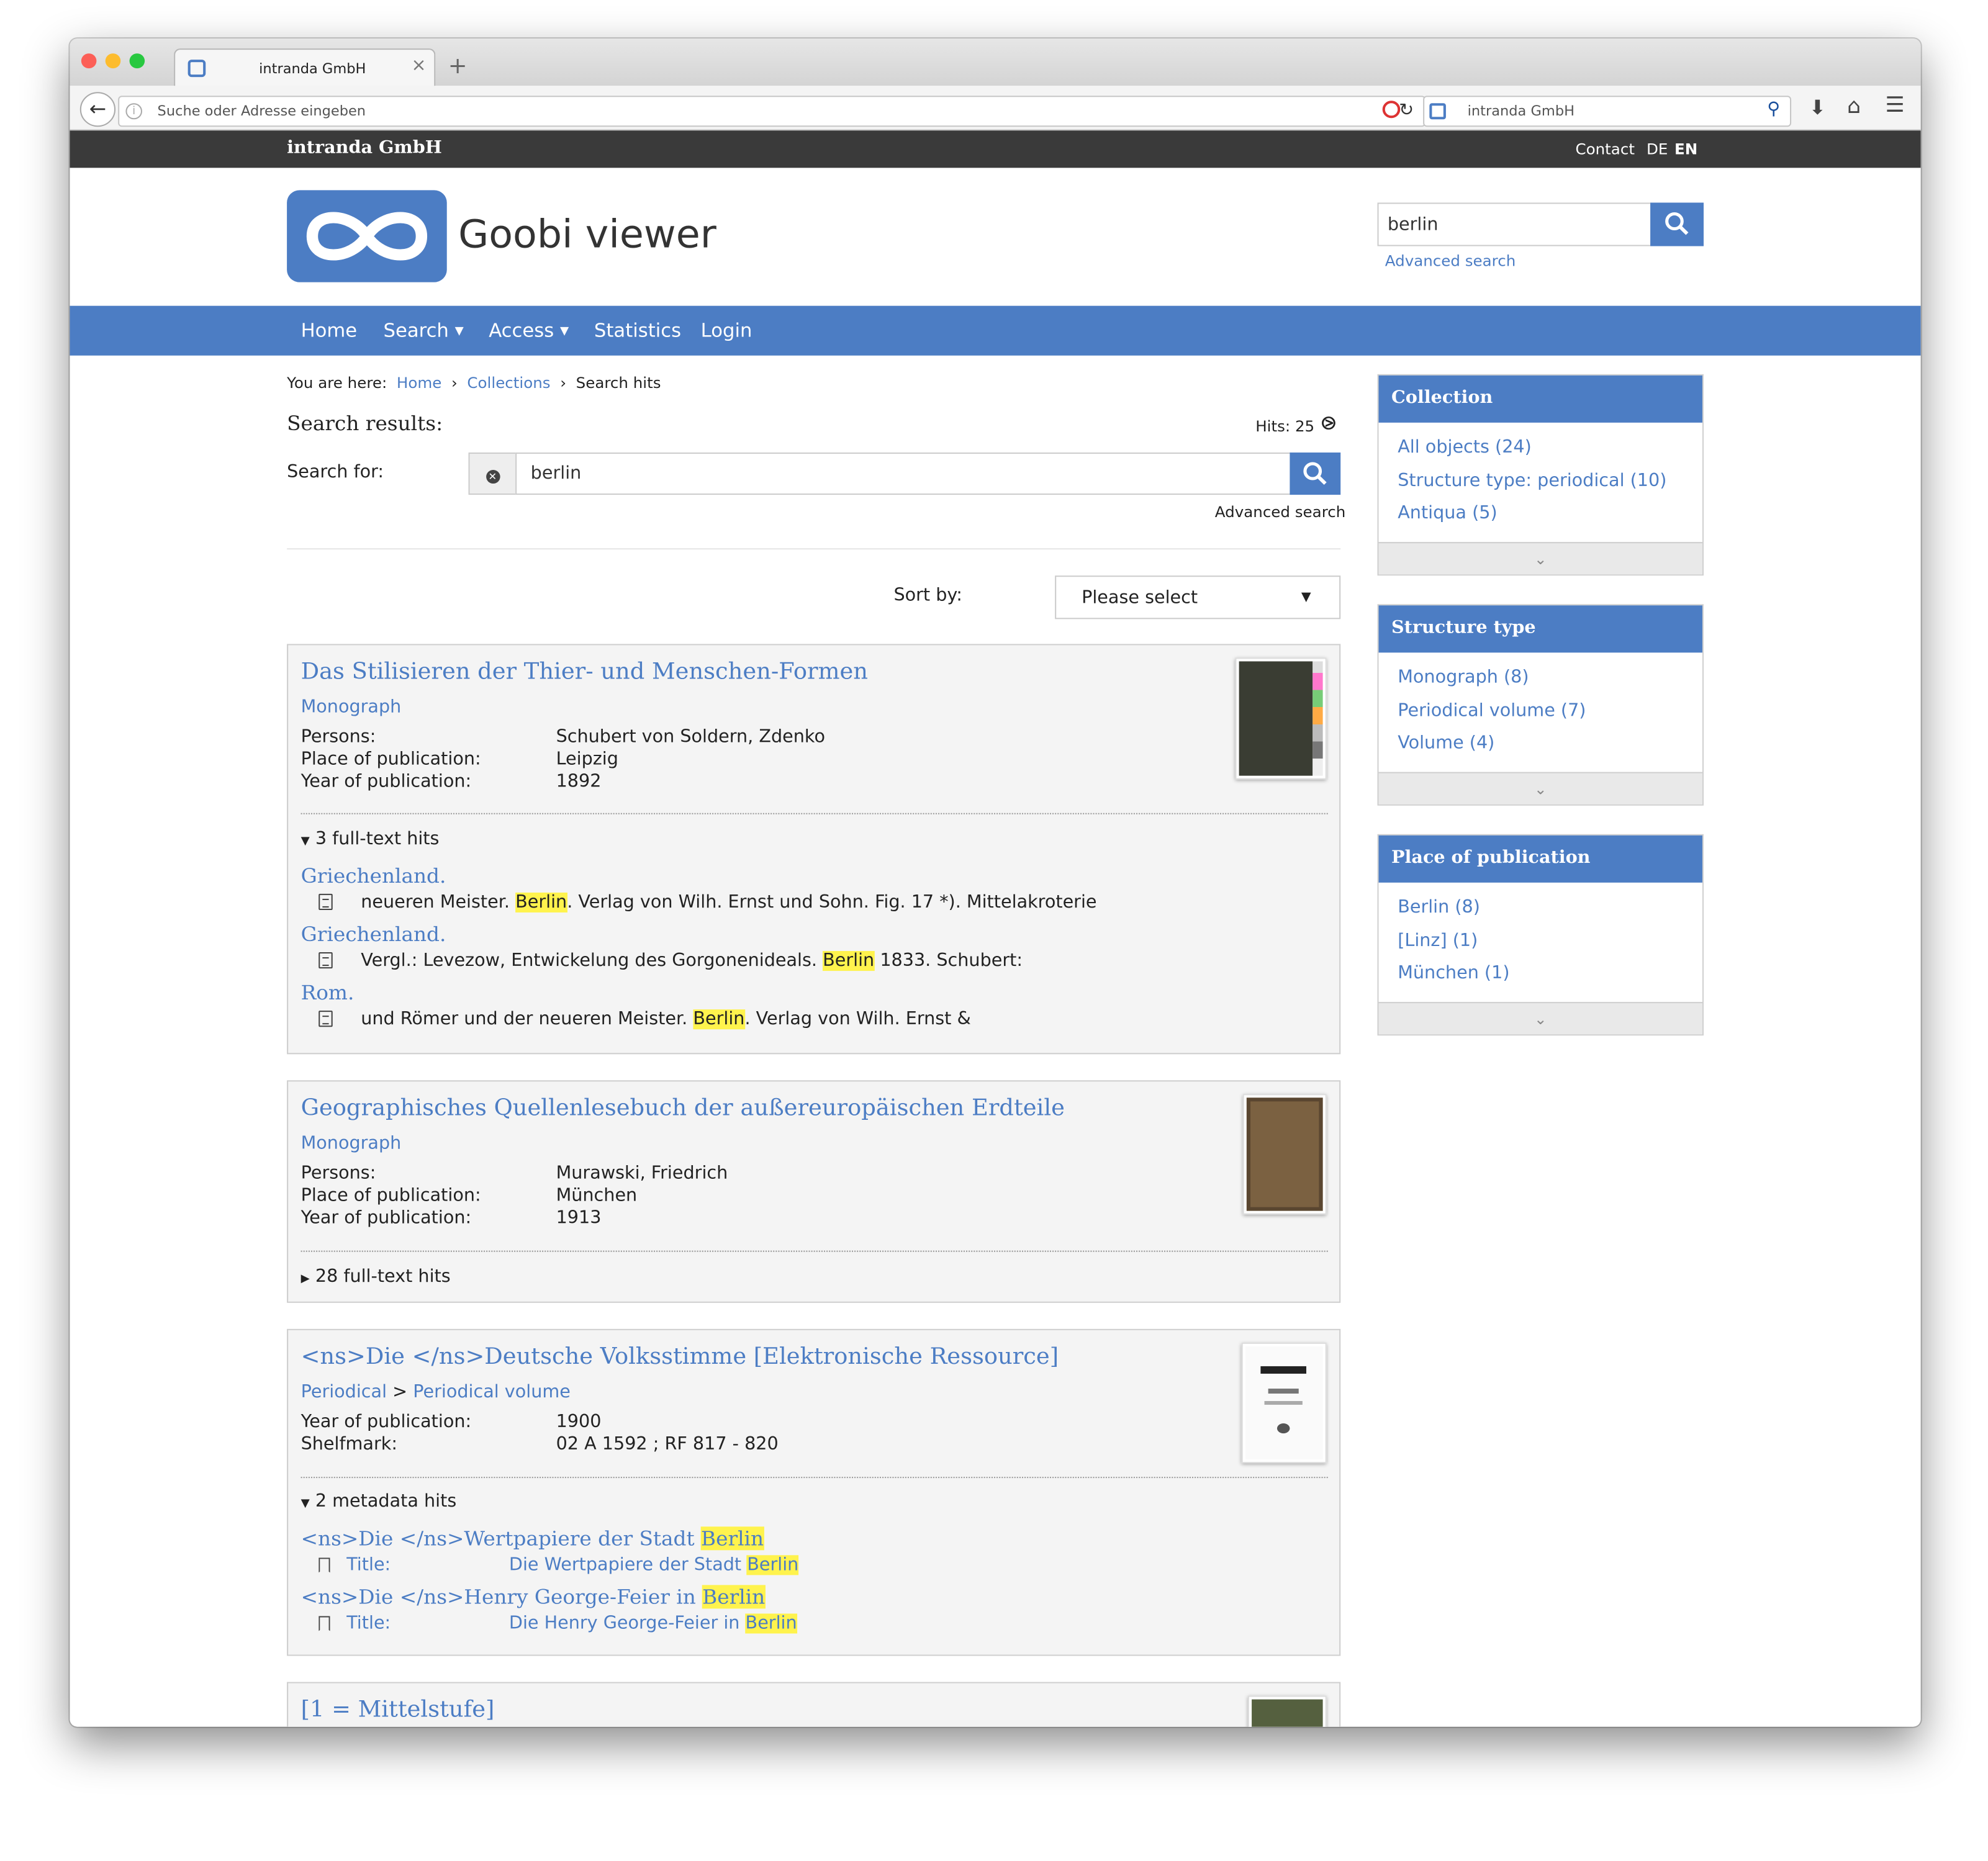  Describe the element at coordinates (262, 111) in the screenshot. I see `url-input: Suche oder Adresse eingeben` at that location.